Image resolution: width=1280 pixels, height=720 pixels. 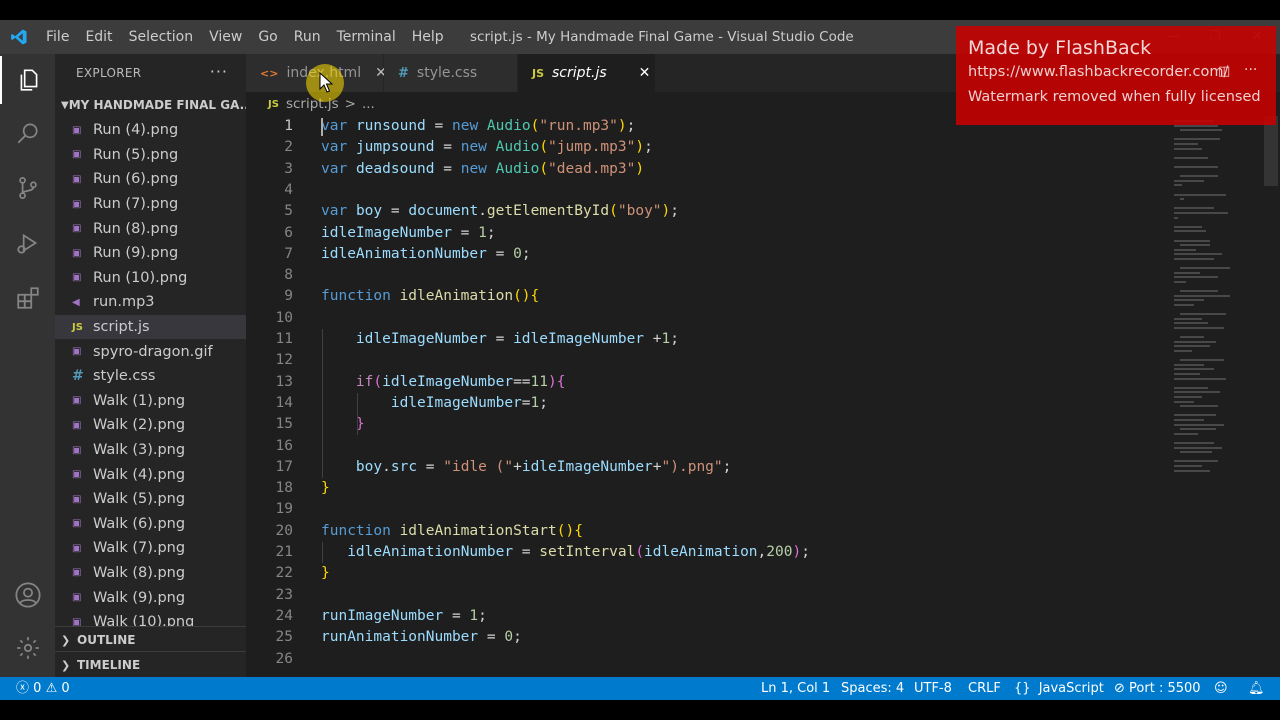 I want to click on tab-script-js: JS script.js ✕, so click(x=587, y=73).